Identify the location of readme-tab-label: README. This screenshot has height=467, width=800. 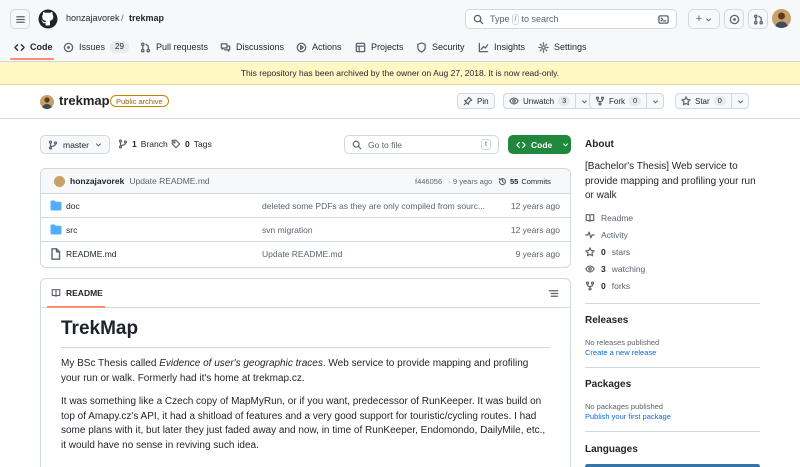
(84, 293).